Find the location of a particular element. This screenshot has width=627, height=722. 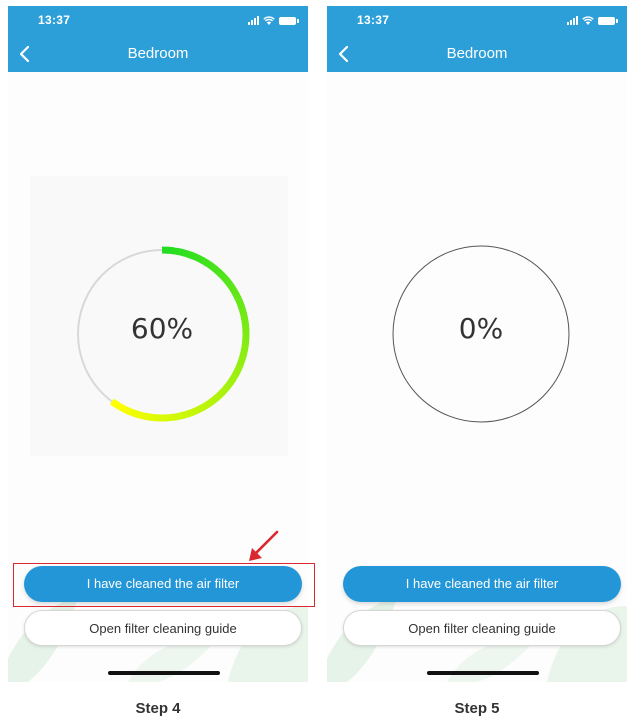

step-caption: Step 5 is located at coordinates (477, 708).